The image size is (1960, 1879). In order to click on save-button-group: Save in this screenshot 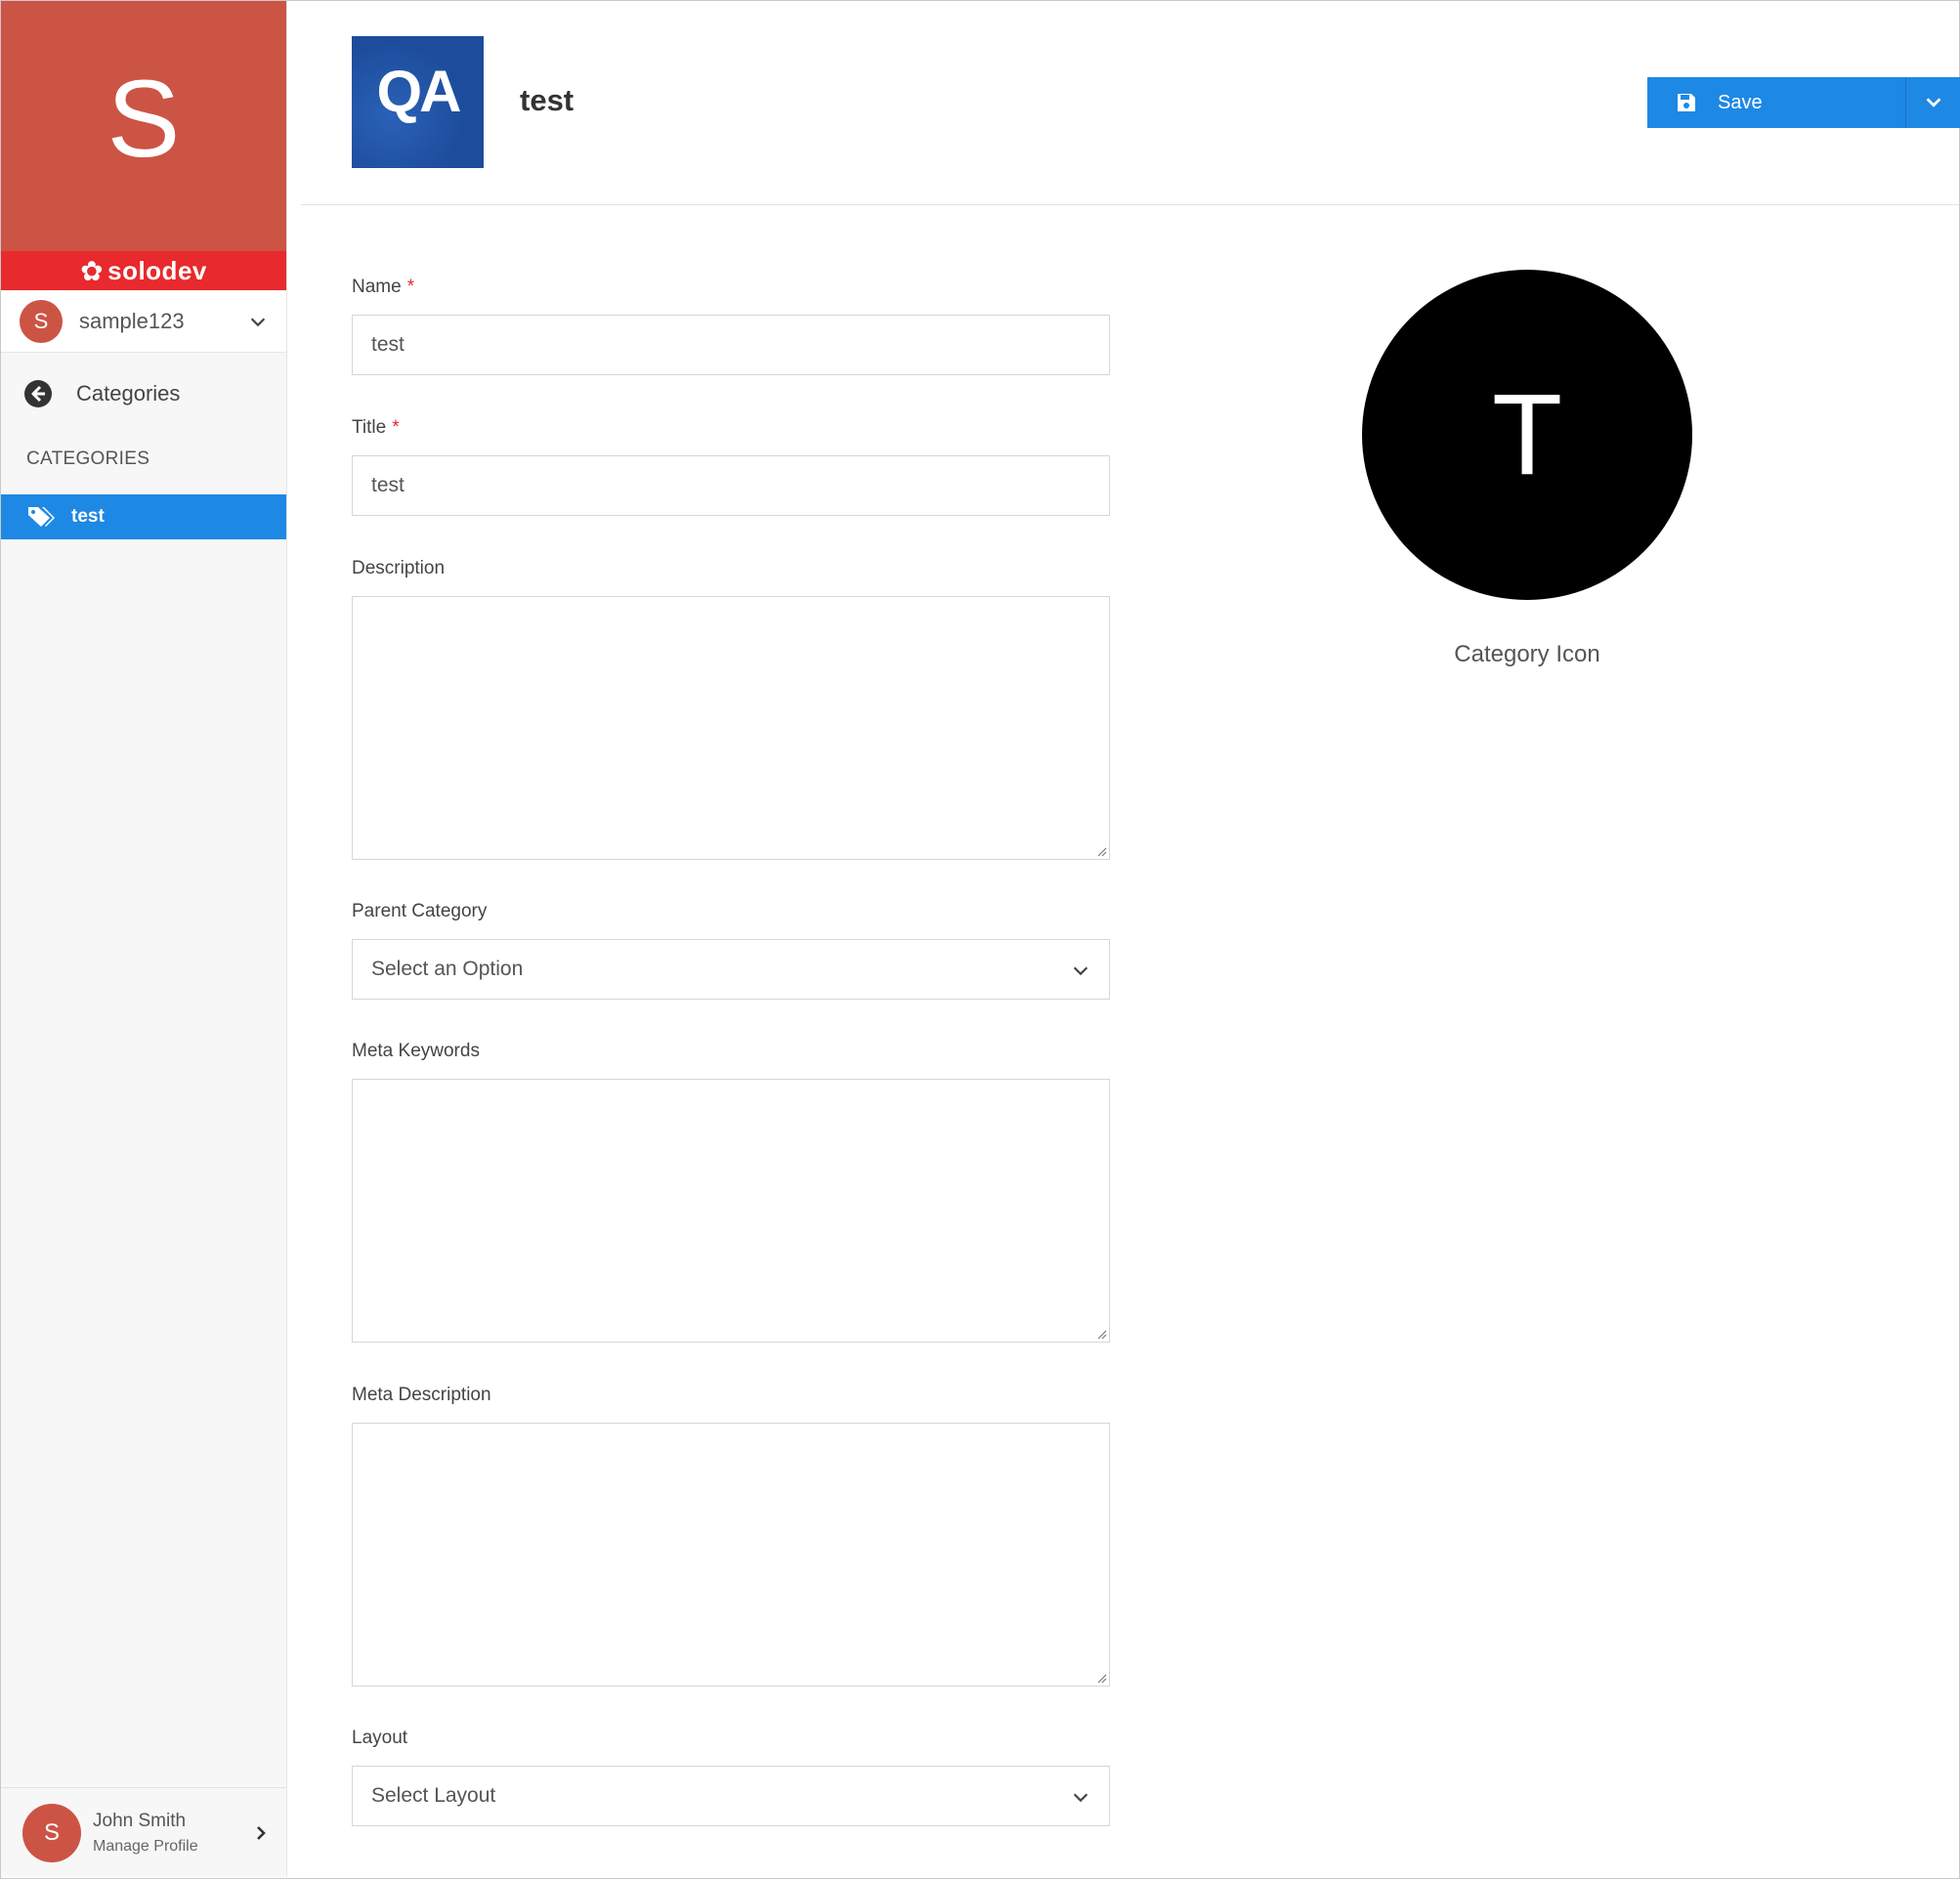, I will do `click(1803, 103)`.